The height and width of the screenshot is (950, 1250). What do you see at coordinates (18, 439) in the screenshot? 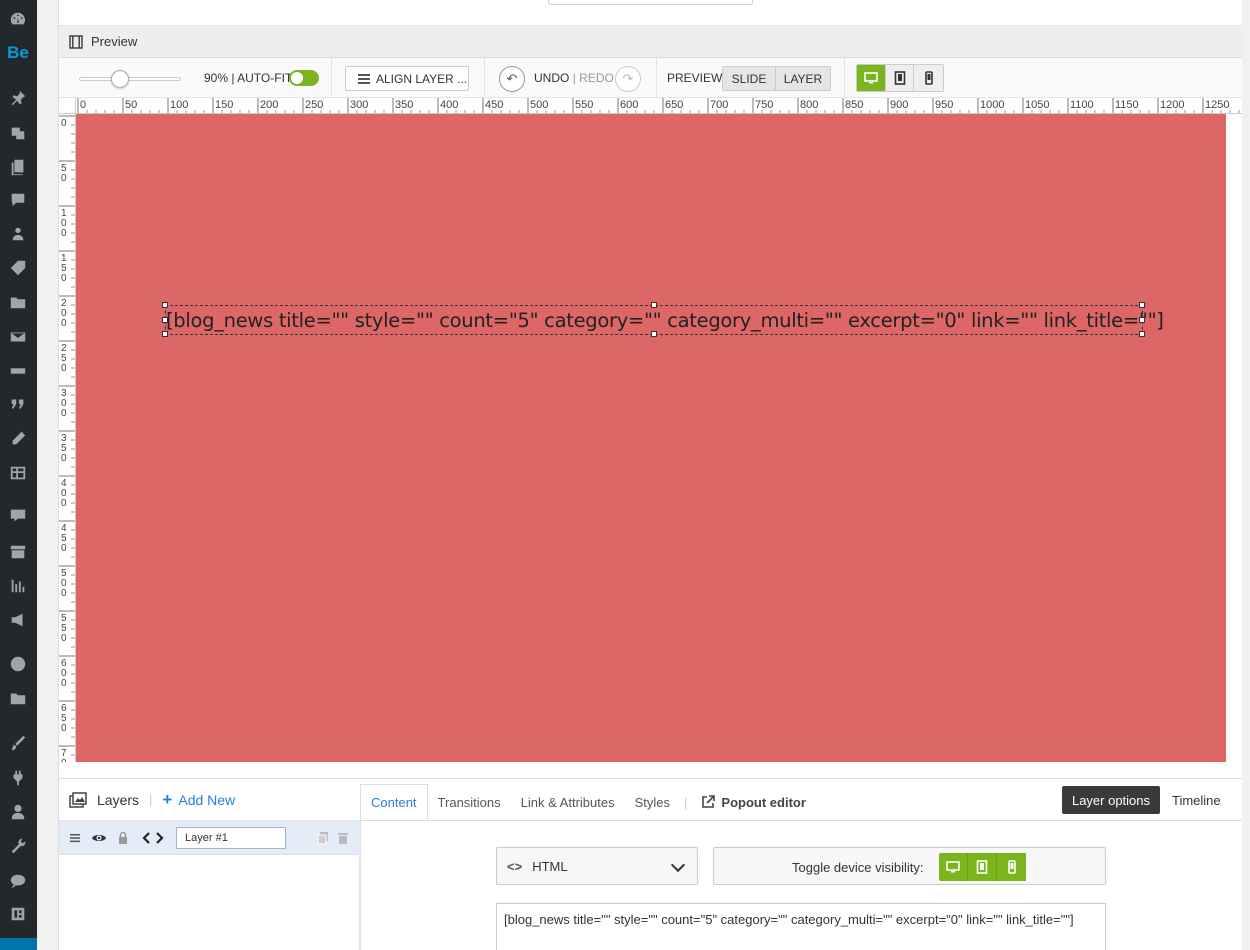
I see `pencil-icon` at bounding box center [18, 439].